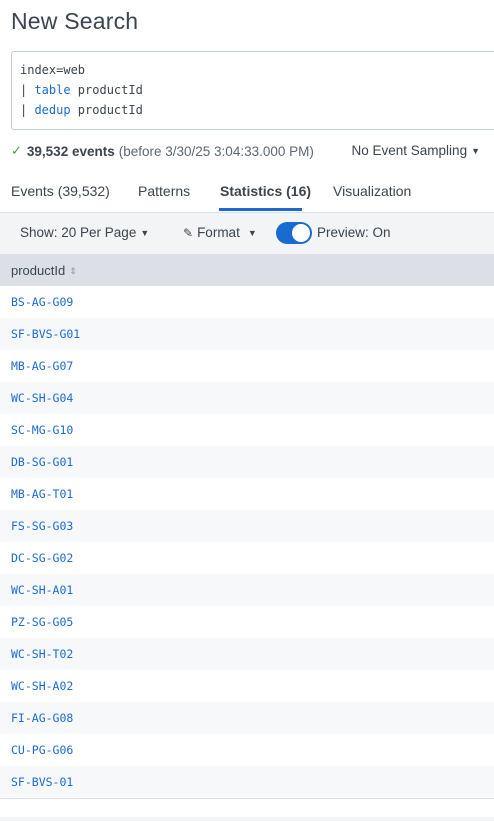  I want to click on preview-toggle, so click(294, 233).